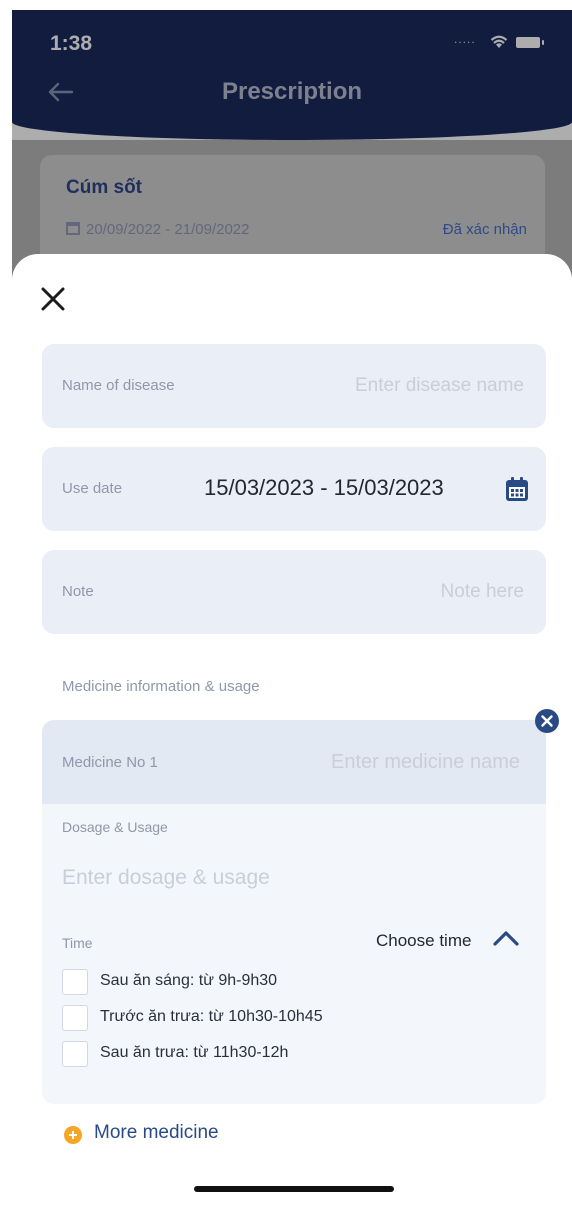  What do you see at coordinates (71, 43) in the screenshot?
I see `status-time: 1:38` at bounding box center [71, 43].